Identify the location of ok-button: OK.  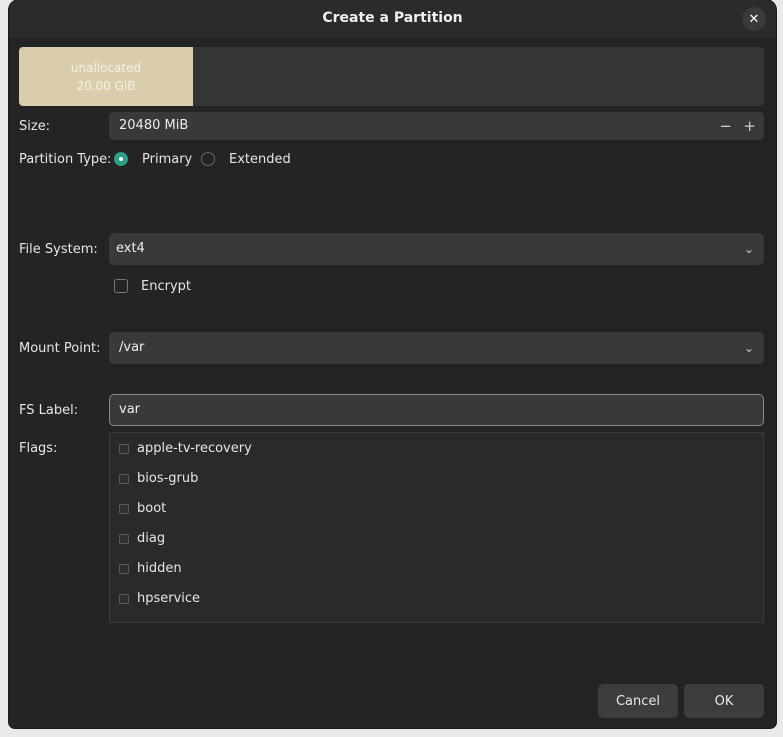
(724, 701).